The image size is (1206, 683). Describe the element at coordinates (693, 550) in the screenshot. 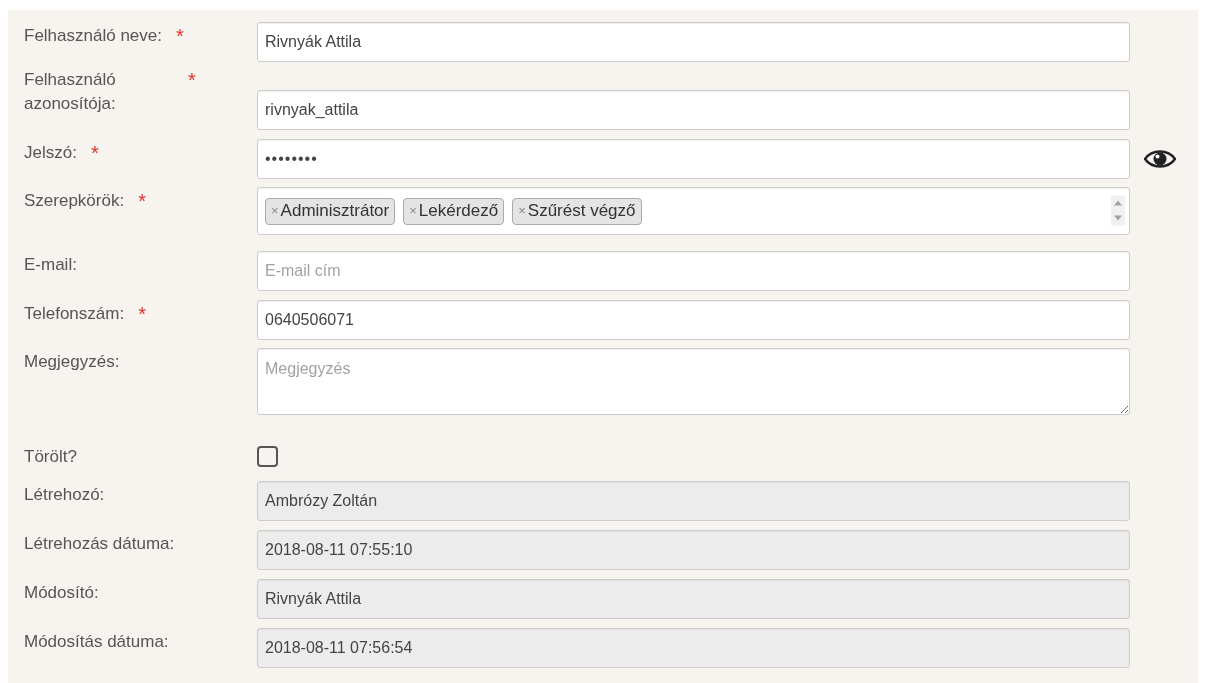

I see `input-field: 2018-08-11 07:55:10` at that location.